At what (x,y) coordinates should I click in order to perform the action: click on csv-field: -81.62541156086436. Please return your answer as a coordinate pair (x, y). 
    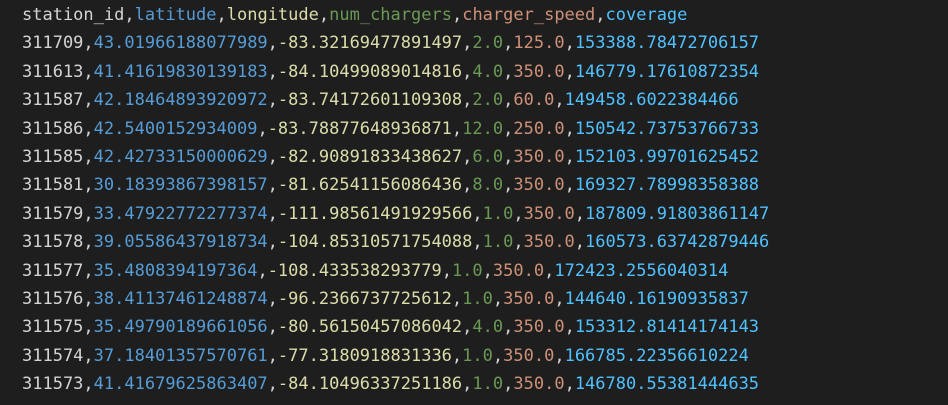
    Looking at the image, I should click on (370, 185).